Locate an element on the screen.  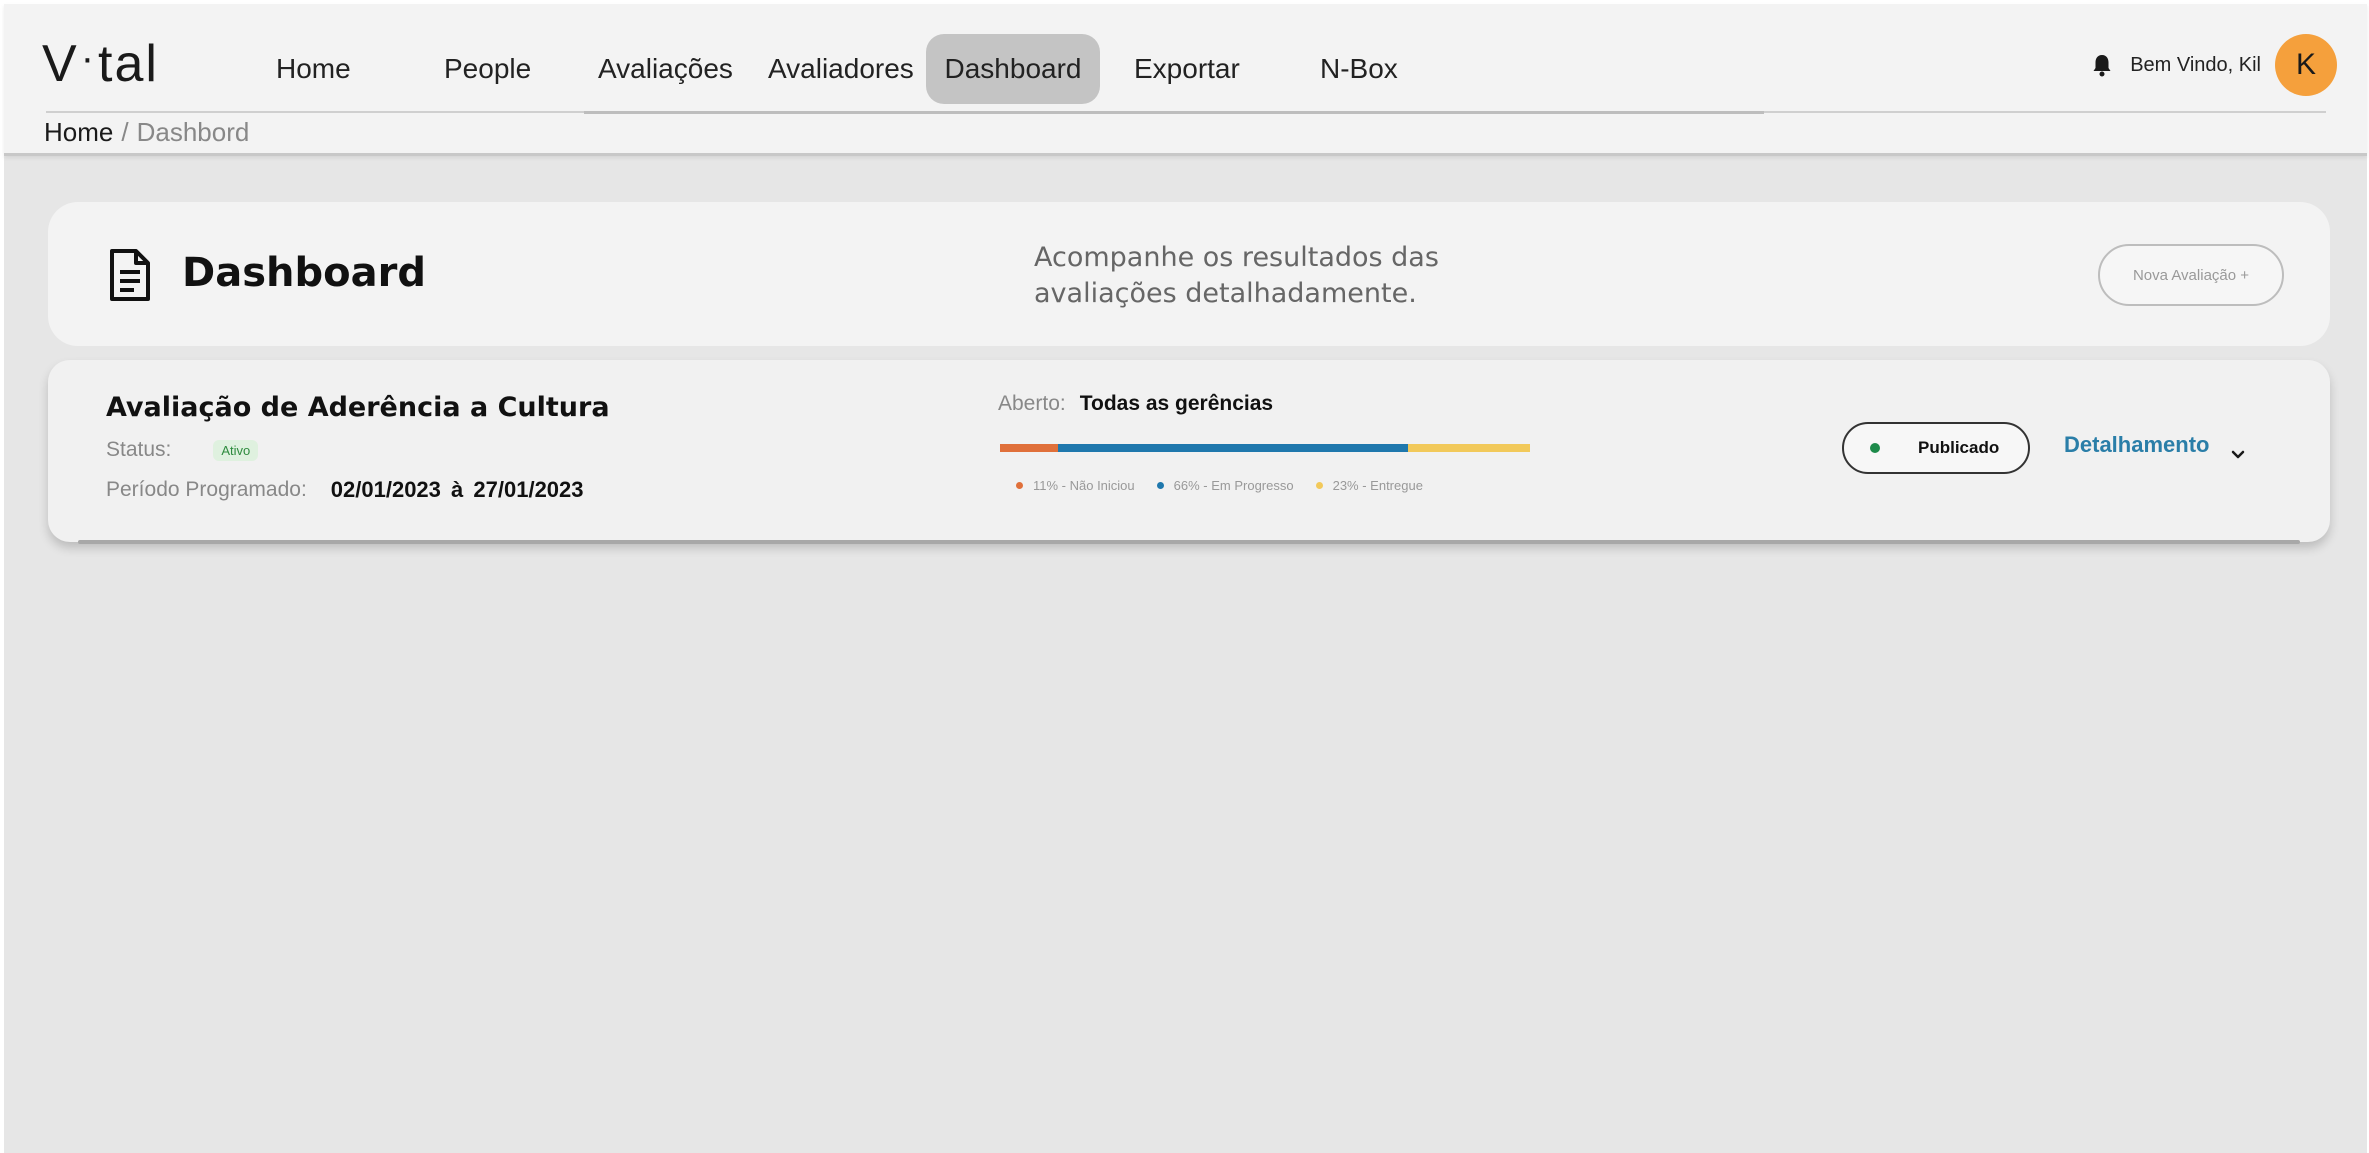
status-row: Status: Ativo is located at coordinates (182, 450).